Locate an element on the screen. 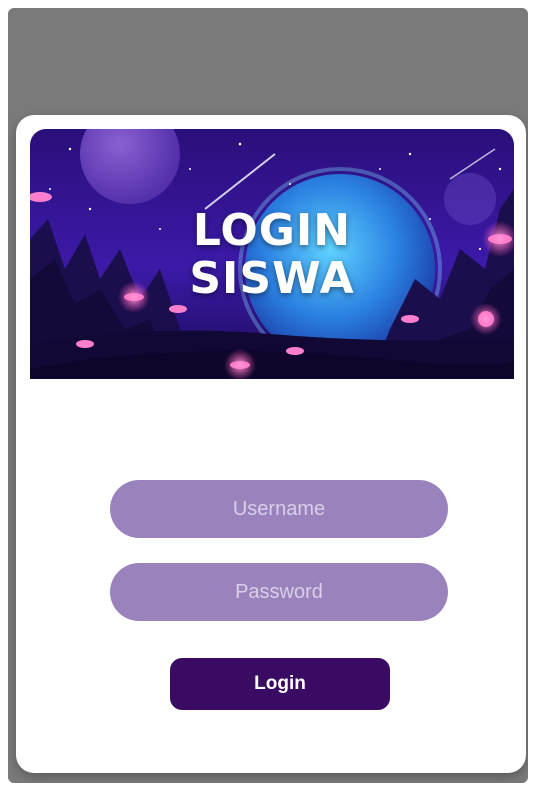  title-line-login: LOGIN is located at coordinates (272, 230).